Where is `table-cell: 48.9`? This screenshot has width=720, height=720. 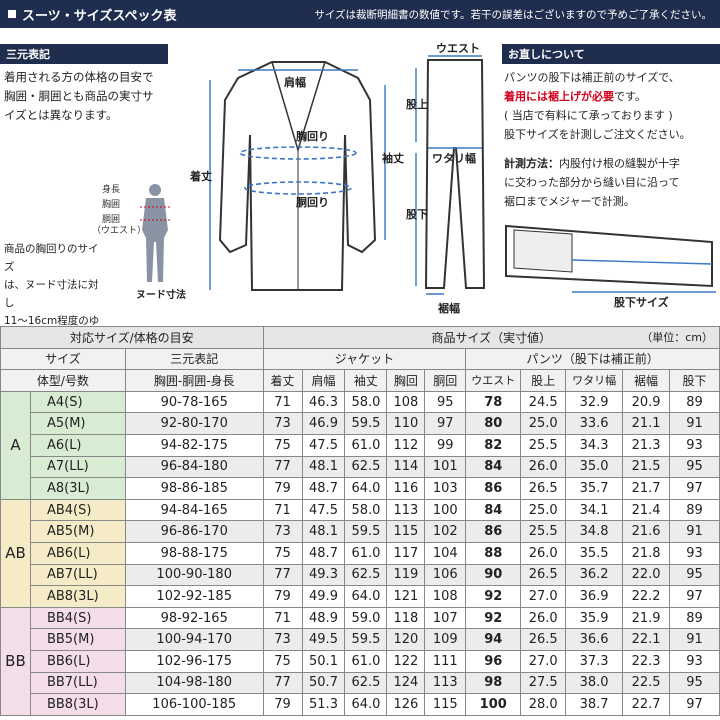
table-cell: 48.9 is located at coordinates (323, 618).